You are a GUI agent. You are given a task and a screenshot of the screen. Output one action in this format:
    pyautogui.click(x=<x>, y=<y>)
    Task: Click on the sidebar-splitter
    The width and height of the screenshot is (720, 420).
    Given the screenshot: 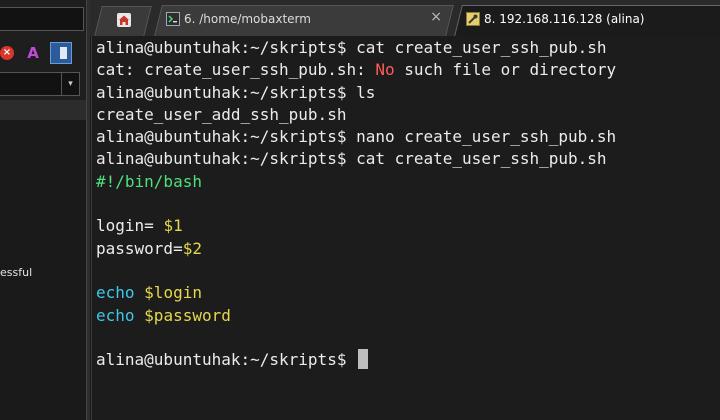 What is the action you would take?
    pyautogui.click(x=88, y=210)
    